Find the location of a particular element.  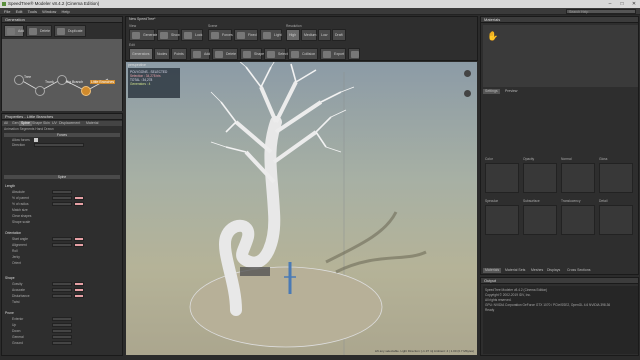

tab-displacement: Displacement is located at coordinates (69, 123).